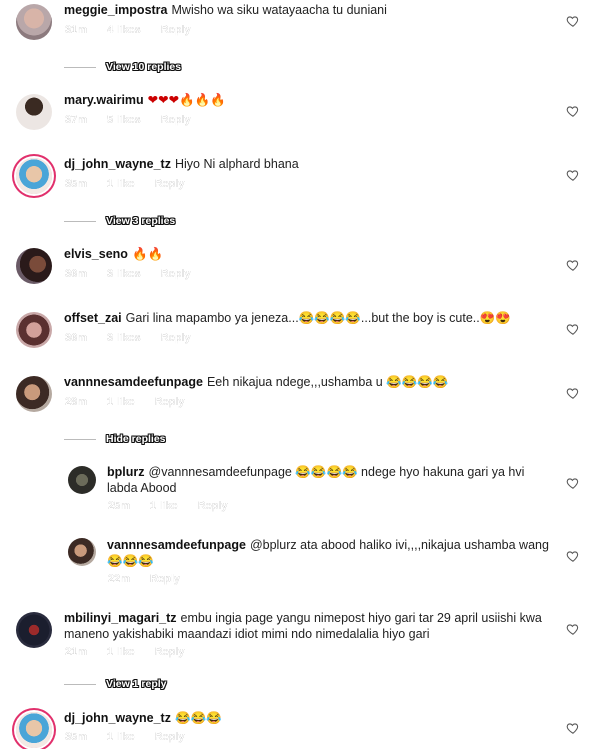  I want to click on comment-time: 25m, so click(119, 506).